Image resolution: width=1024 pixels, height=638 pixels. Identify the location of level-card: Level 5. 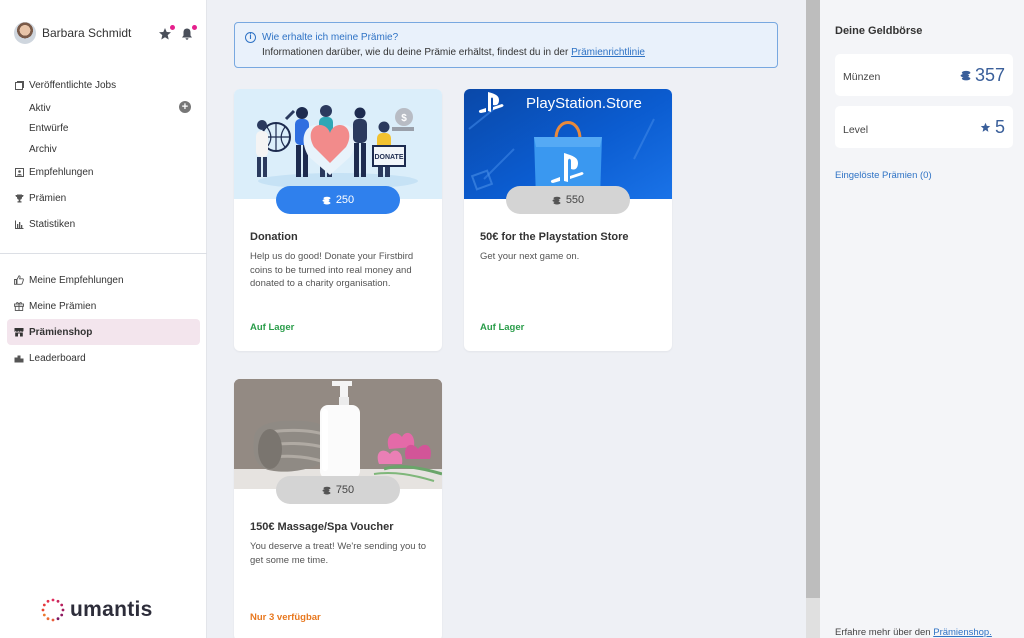
(924, 127).